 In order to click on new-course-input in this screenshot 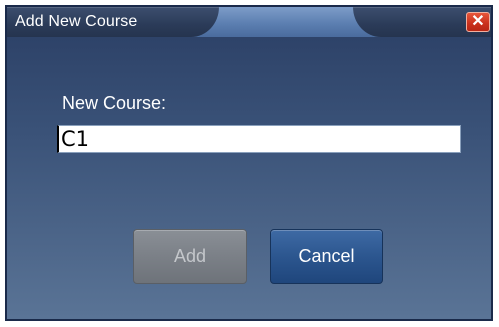, I will do `click(259, 139)`.